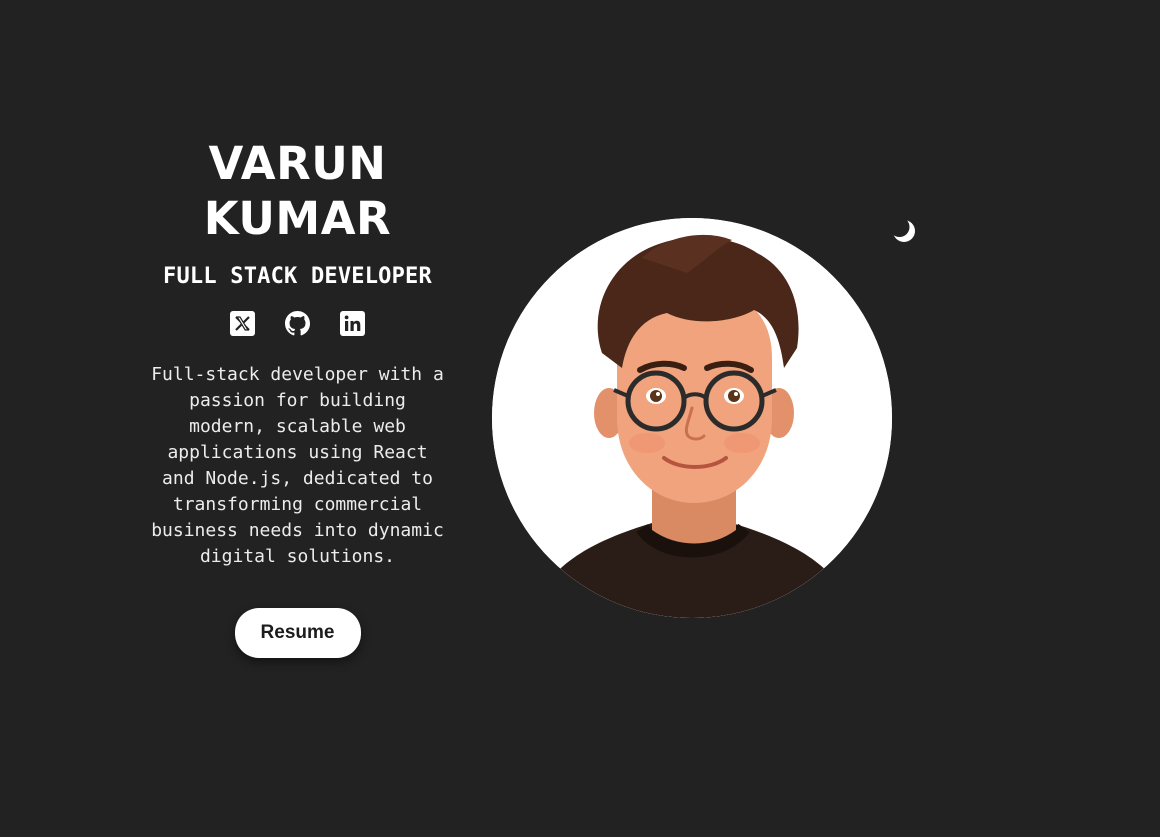  I want to click on linkedin-link, so click(352, 323).